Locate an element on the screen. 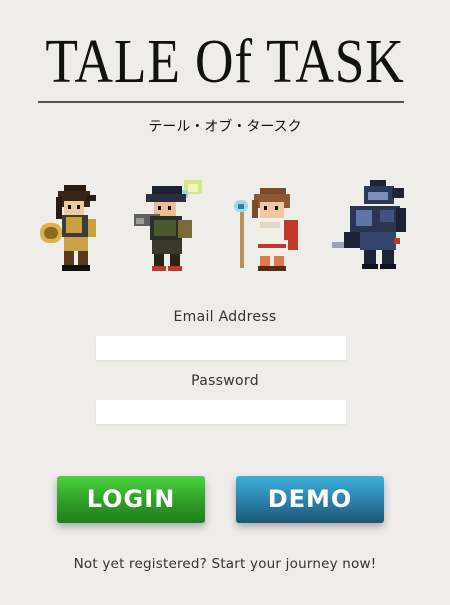 This screenshot has width=450, height=605. password-label: Password is located at coordinates (225, 381).